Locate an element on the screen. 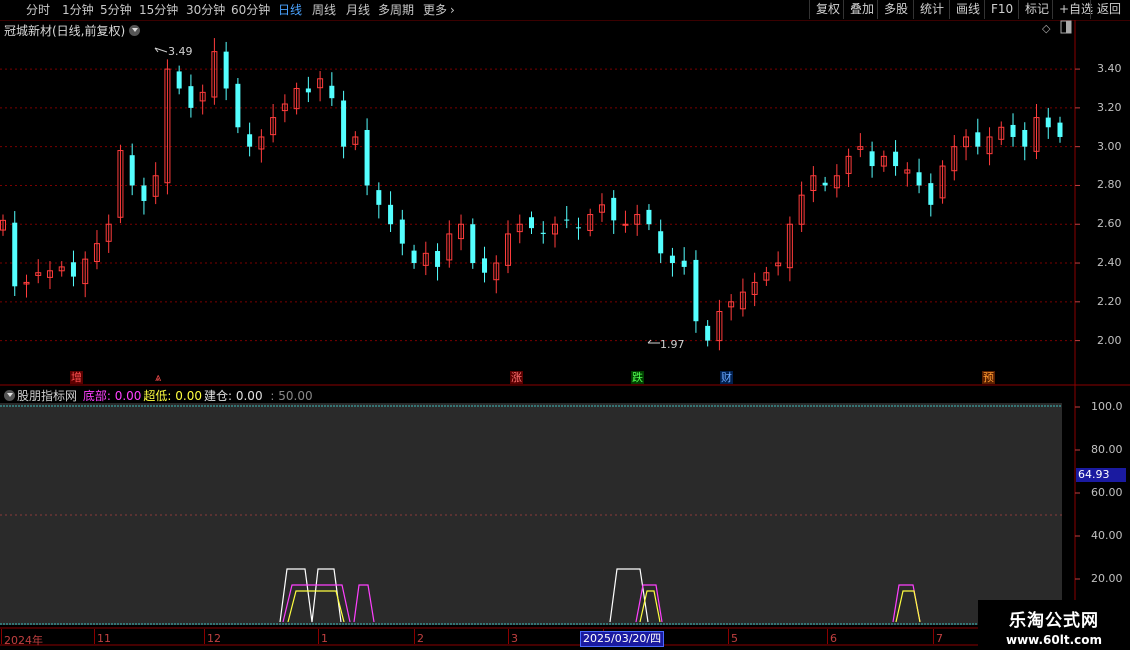 The height and width of the screenshot is (650, 1130). price-axis-label: 3.00 is located at coordinates (1109, 146).